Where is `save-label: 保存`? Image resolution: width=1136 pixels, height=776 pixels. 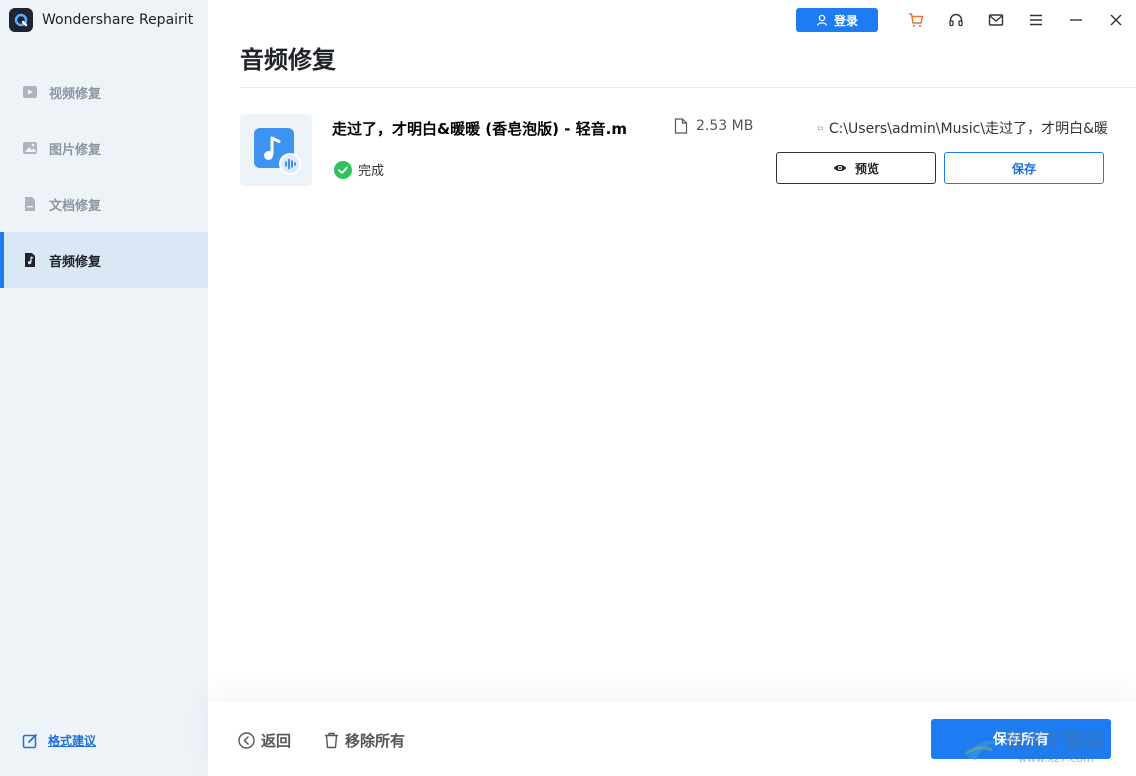
save-label: 保存 is located at coordinates (1023, 168).